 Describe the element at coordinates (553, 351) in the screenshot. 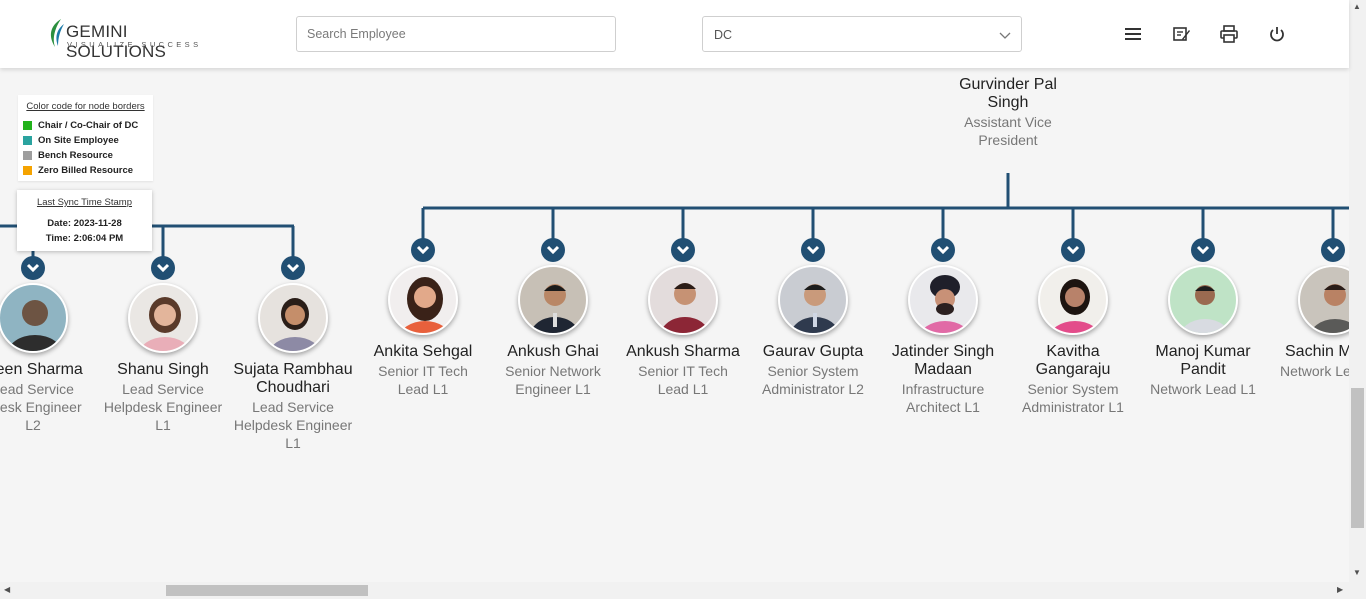

I see `employee-name: Ankush Ghai` at that location.